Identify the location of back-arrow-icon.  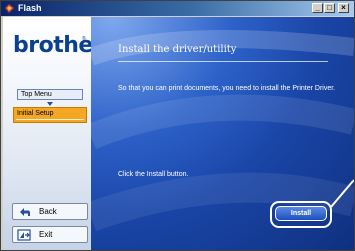
(25, 212).